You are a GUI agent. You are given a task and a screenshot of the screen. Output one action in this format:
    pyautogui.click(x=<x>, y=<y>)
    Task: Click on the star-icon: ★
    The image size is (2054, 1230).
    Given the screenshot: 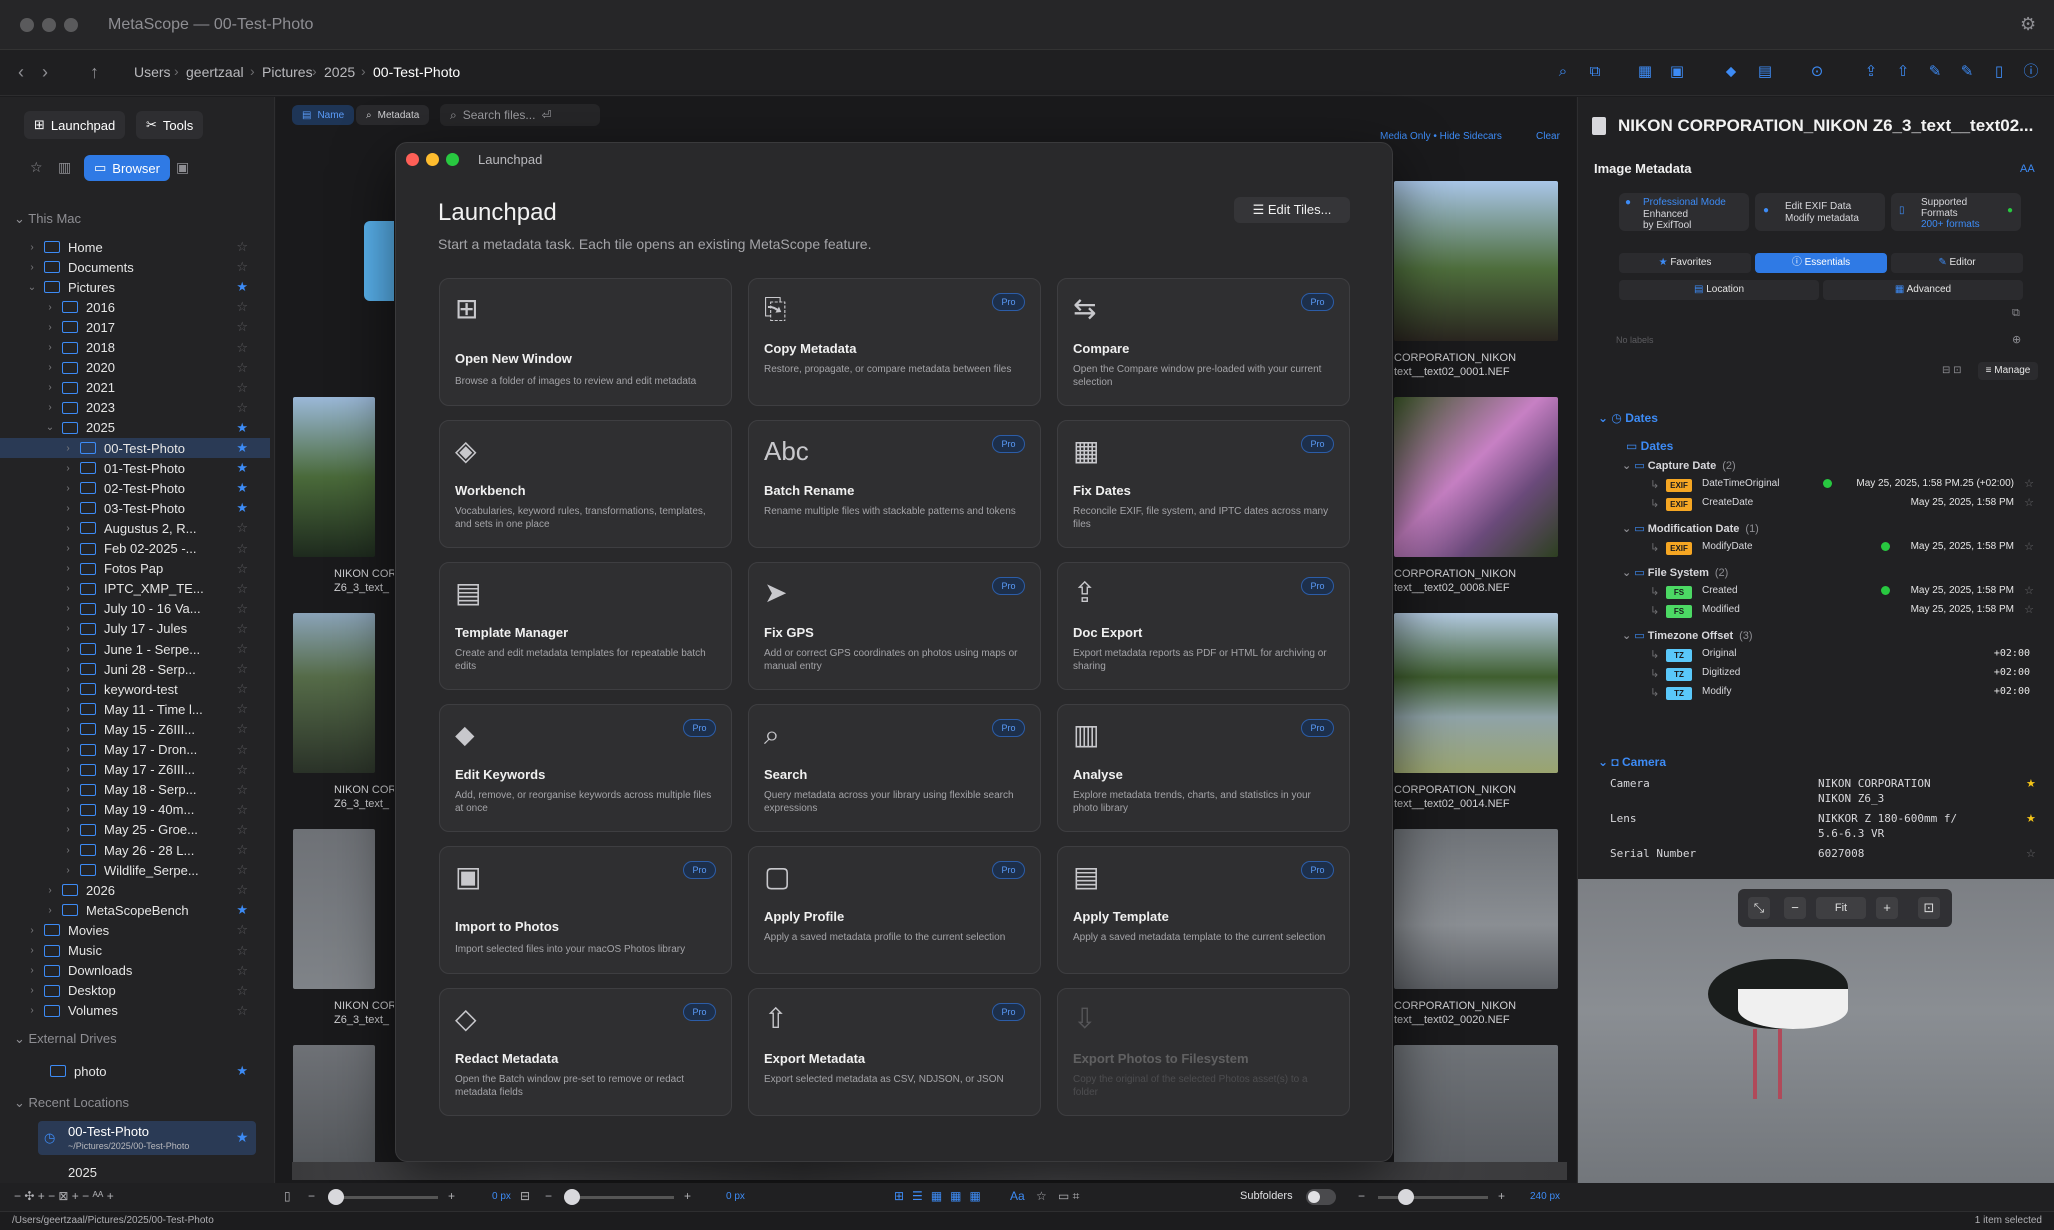 What is the action you would take?
    pyautogui.click(x=242, y=448)
    